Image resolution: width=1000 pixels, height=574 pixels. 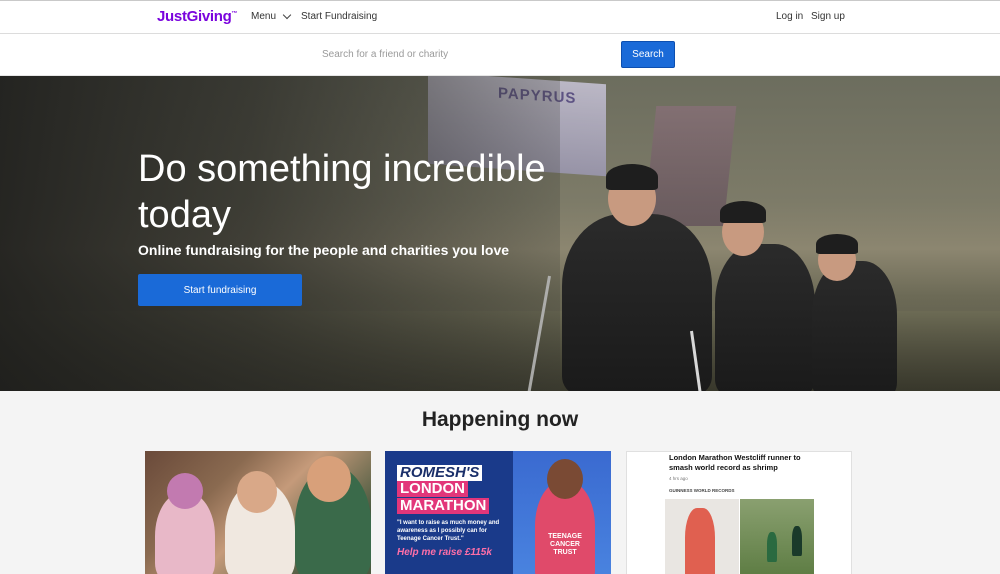 What do you see at coordinates (432, 489) in the screenshot?
I see `promo-line-2: LONDON` at bounding box center [432, 489].